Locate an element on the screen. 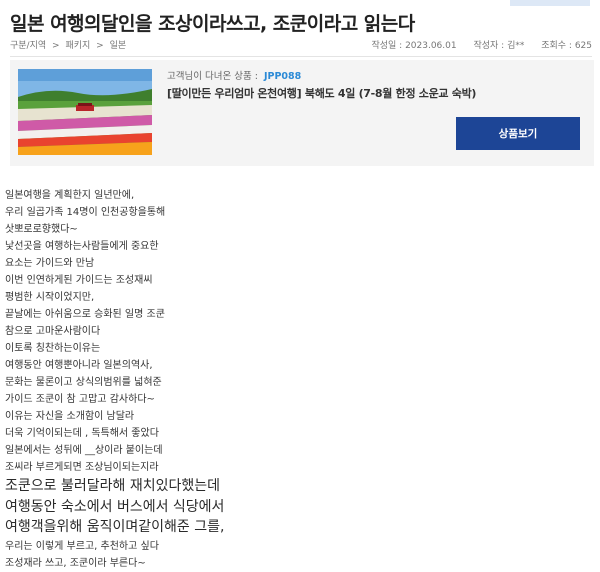 The image size is (600, 572). product-info-label: 고객님이 다녀온 상품 : JPP088 is located at coordinates (234, 75).